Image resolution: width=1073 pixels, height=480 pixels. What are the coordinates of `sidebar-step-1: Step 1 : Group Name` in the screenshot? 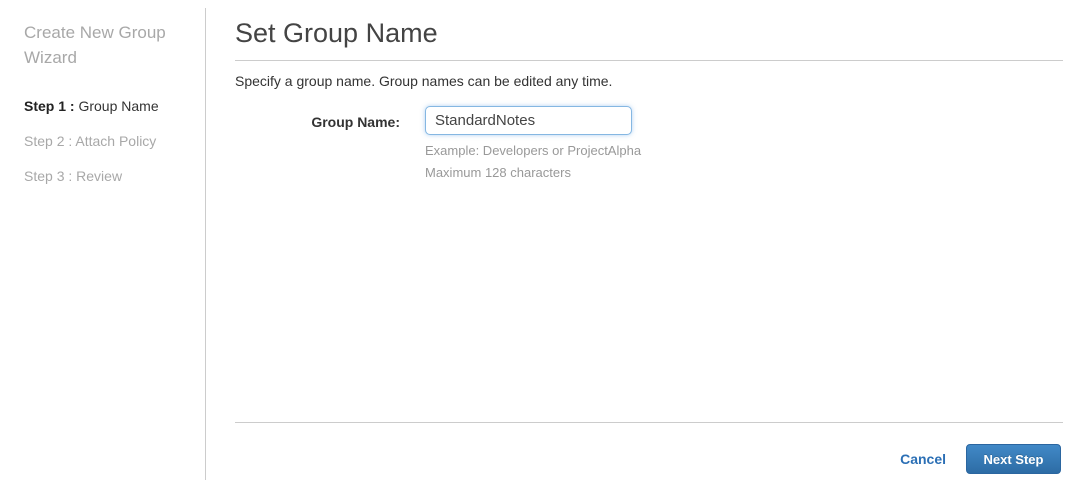 It's located at (108, 106).